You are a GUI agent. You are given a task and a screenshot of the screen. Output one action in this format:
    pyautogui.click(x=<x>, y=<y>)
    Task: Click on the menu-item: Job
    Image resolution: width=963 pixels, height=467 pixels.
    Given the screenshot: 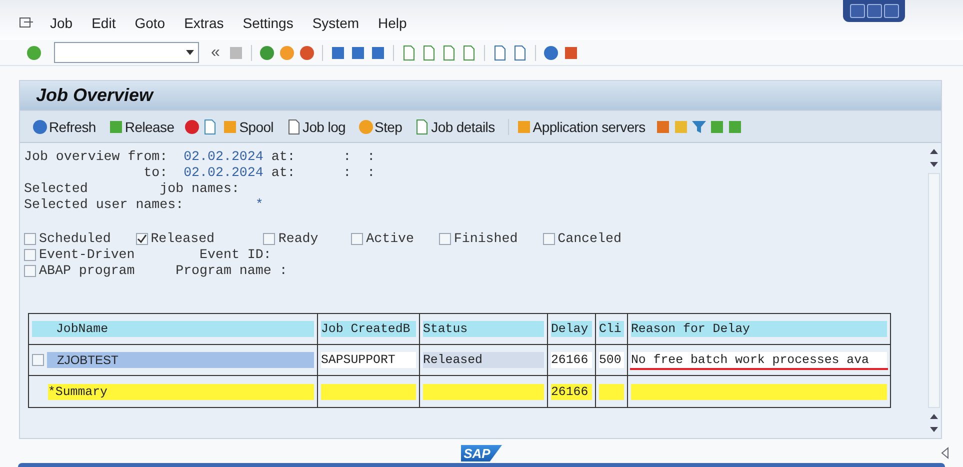 What is the action you would take?
    pyautogui.click(x=61, y=23)
    